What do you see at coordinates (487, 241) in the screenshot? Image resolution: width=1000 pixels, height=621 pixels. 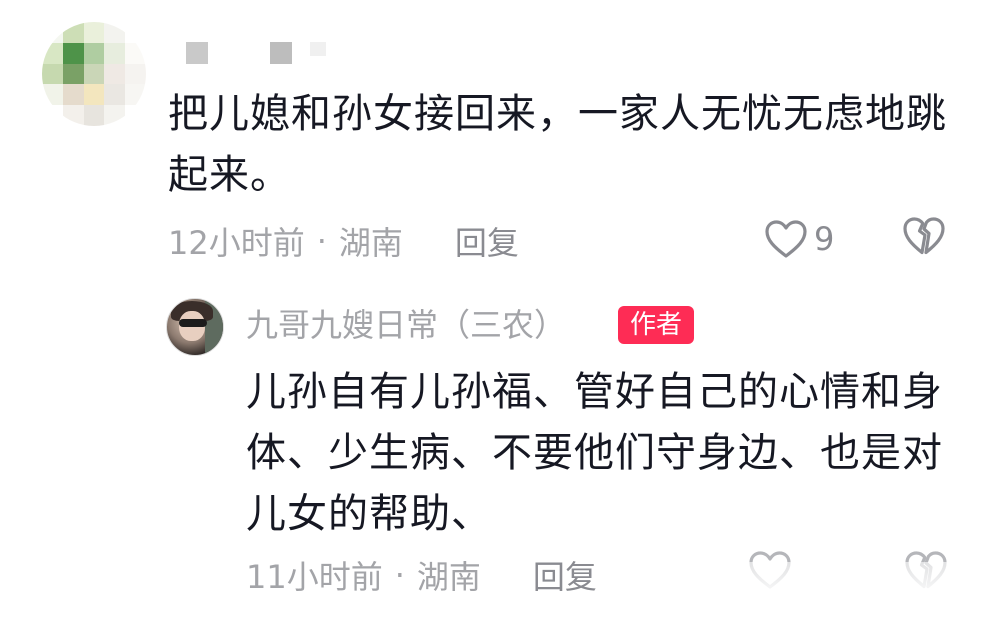 I see `reply-button: 回复` at bounding box center [487, 241].